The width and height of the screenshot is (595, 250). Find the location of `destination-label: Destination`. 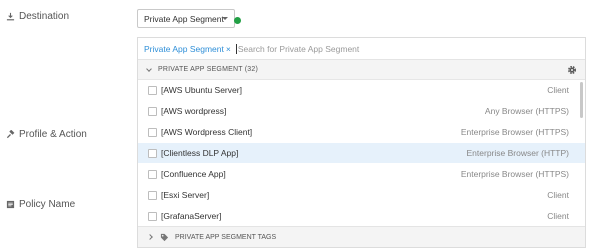

destination-label: Destination is located at coordinates (37, 16).